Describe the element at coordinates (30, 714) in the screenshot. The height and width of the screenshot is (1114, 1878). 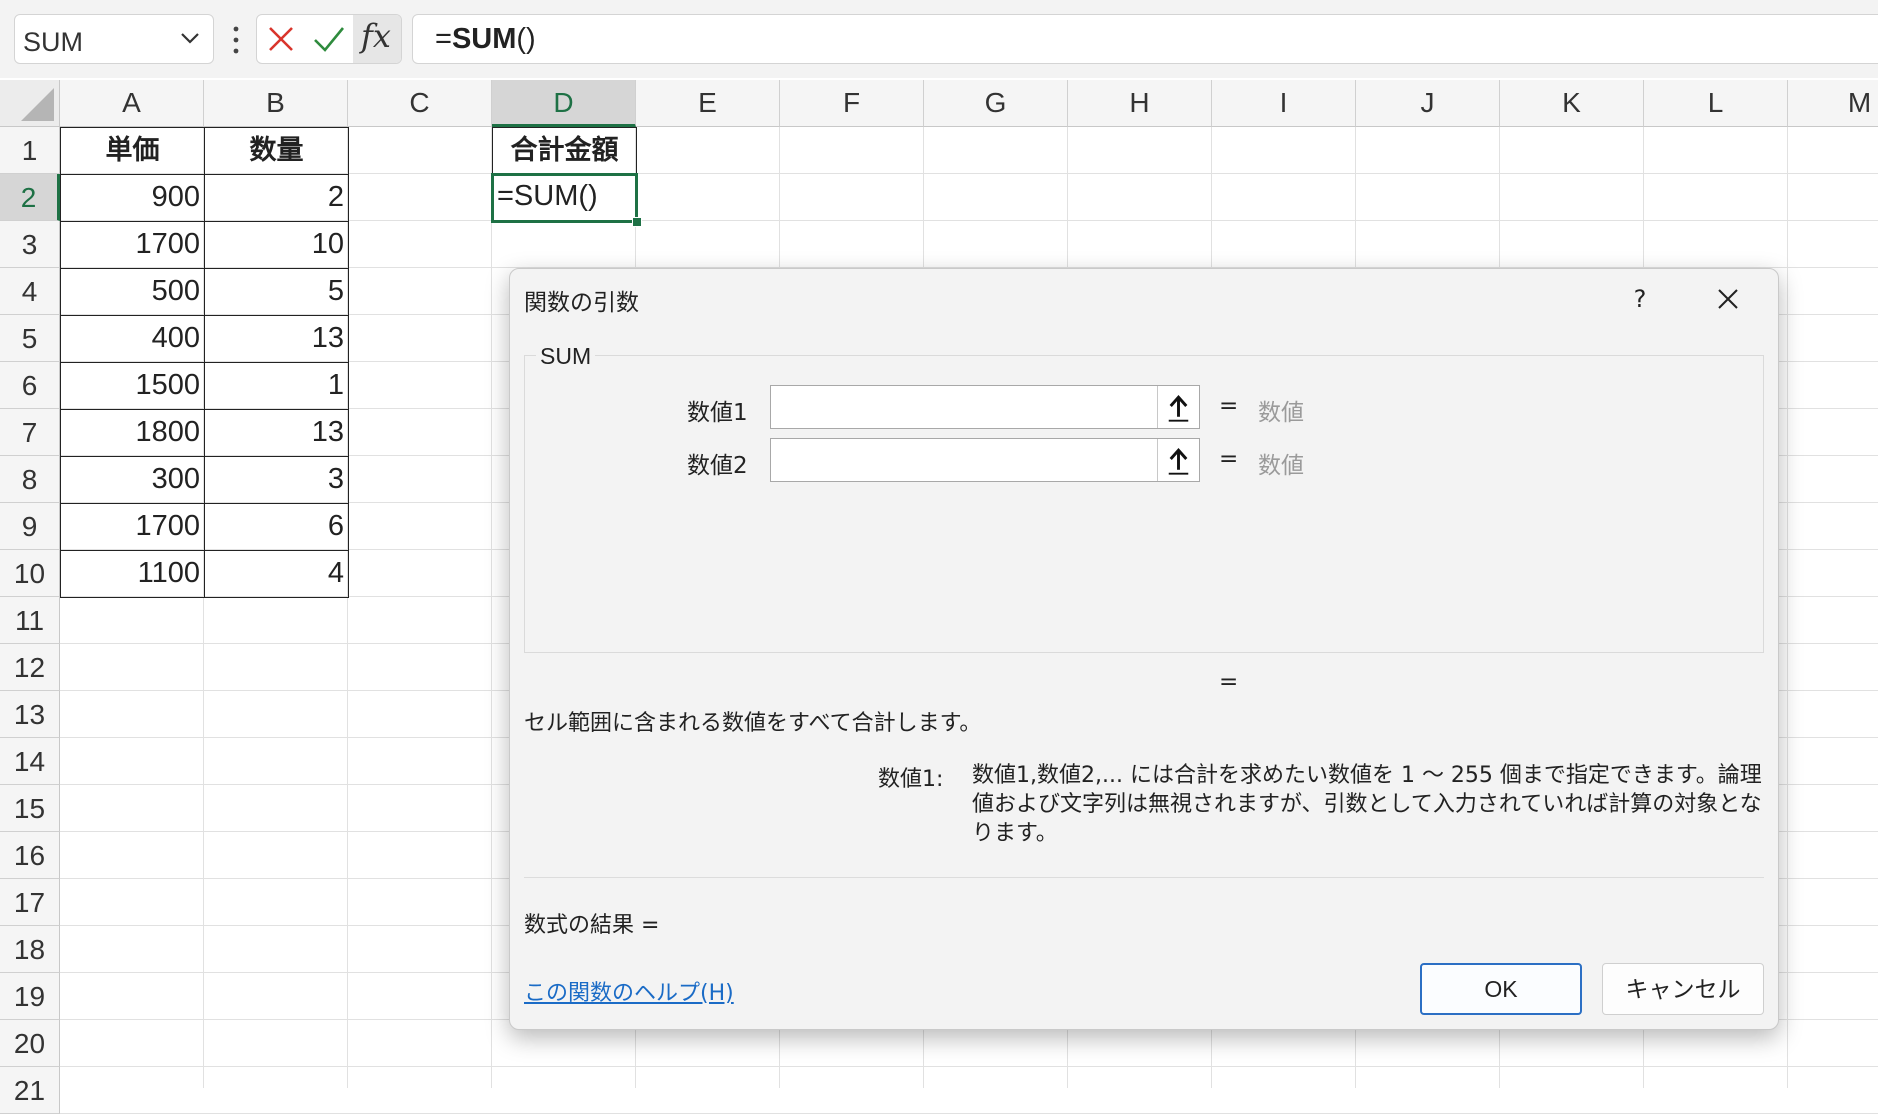
I see `row-header-13: 13` at that location.